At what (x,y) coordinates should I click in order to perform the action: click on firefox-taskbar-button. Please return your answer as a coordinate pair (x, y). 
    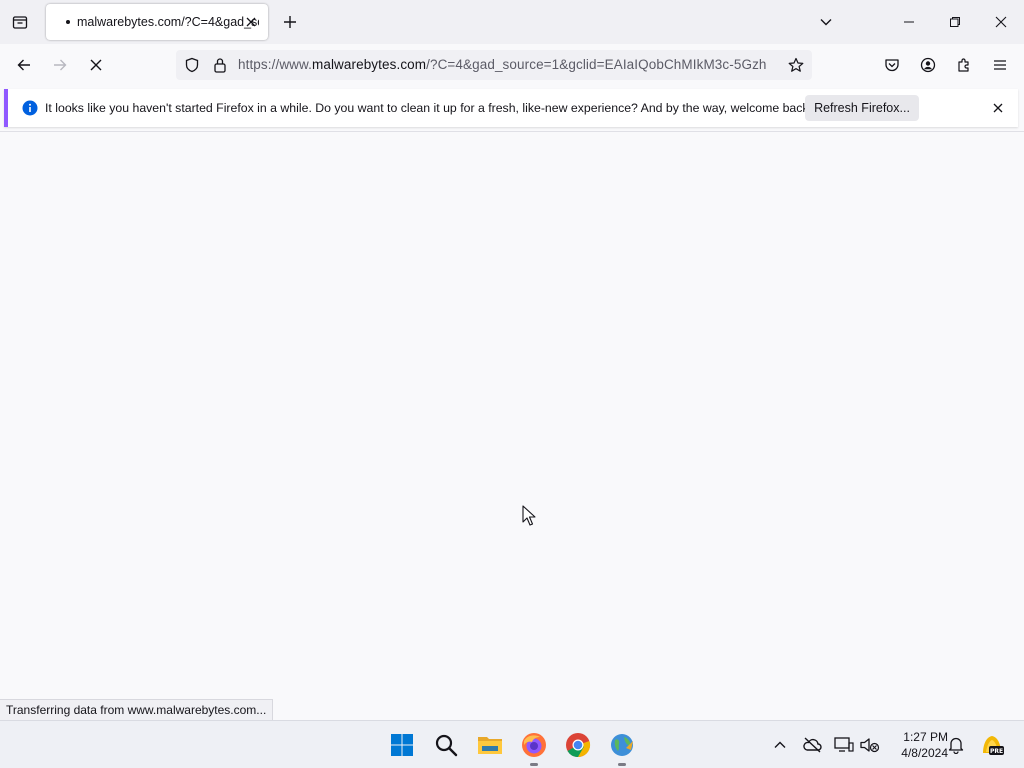
    Looking at the image, I should click on (534, 747).